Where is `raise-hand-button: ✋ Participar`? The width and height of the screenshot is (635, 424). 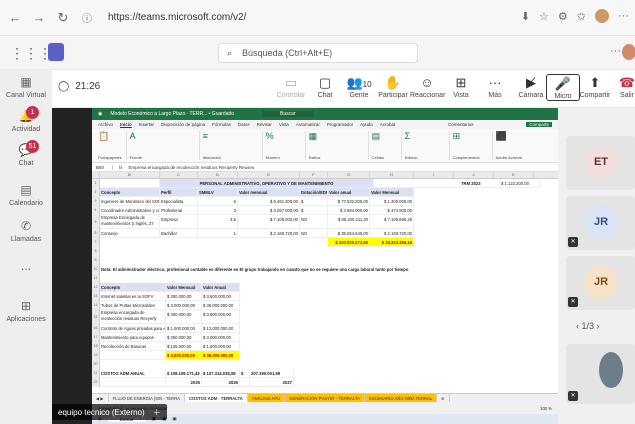 raise-hand-button: ✋ Participar is located at coordinates (393, 86).